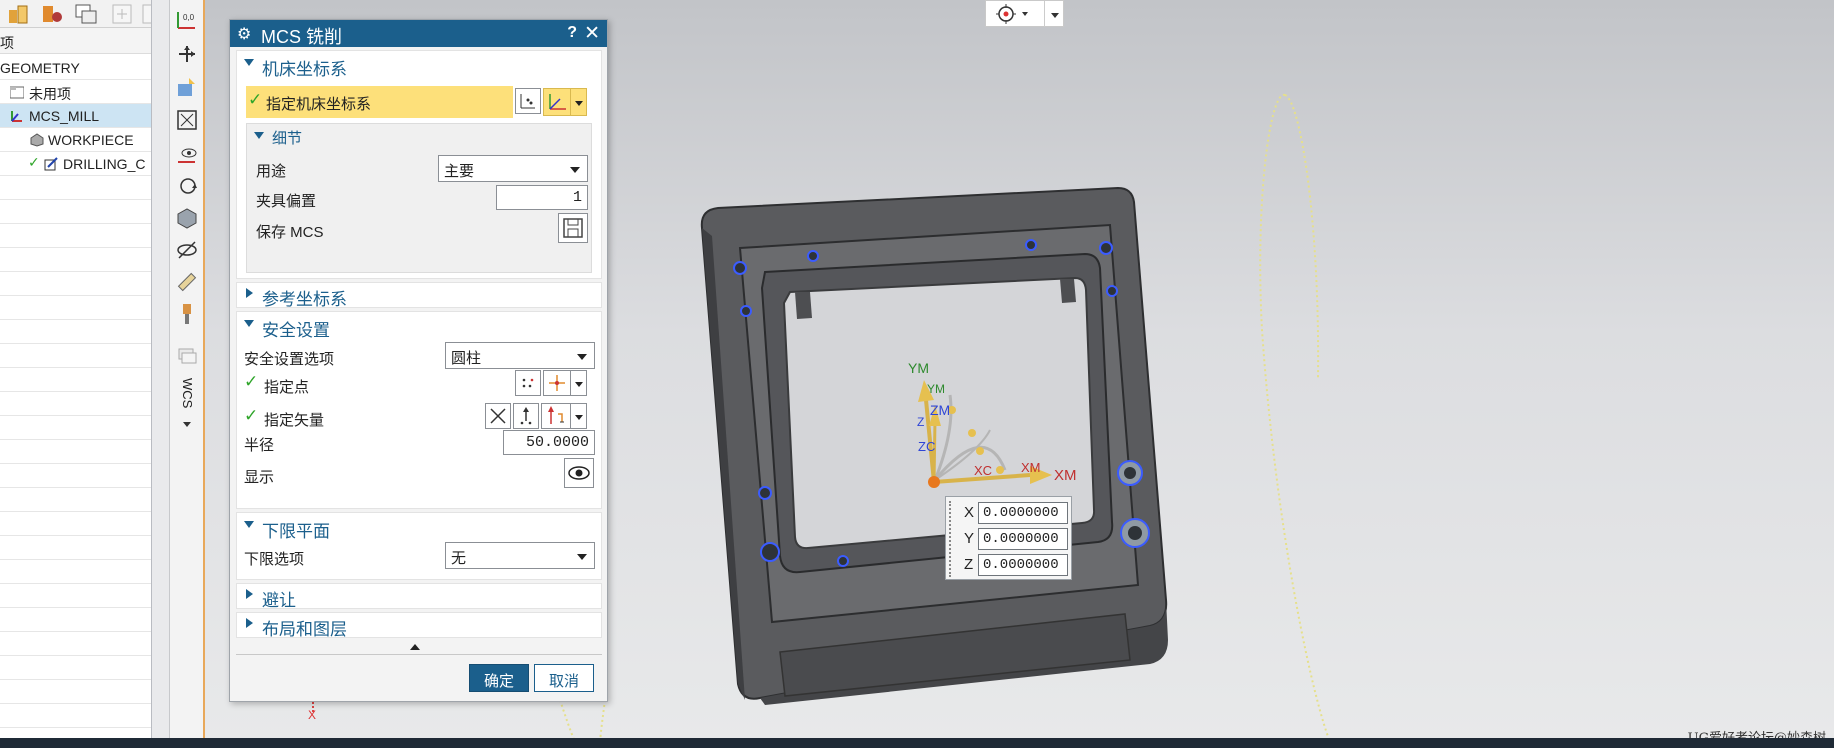 The width and height of the screenshot is (1834, 748). What do you see at coordinates (579, 102) in the screenshot?
I see `csys-type-dropdown` at bounding box center [579, 102].